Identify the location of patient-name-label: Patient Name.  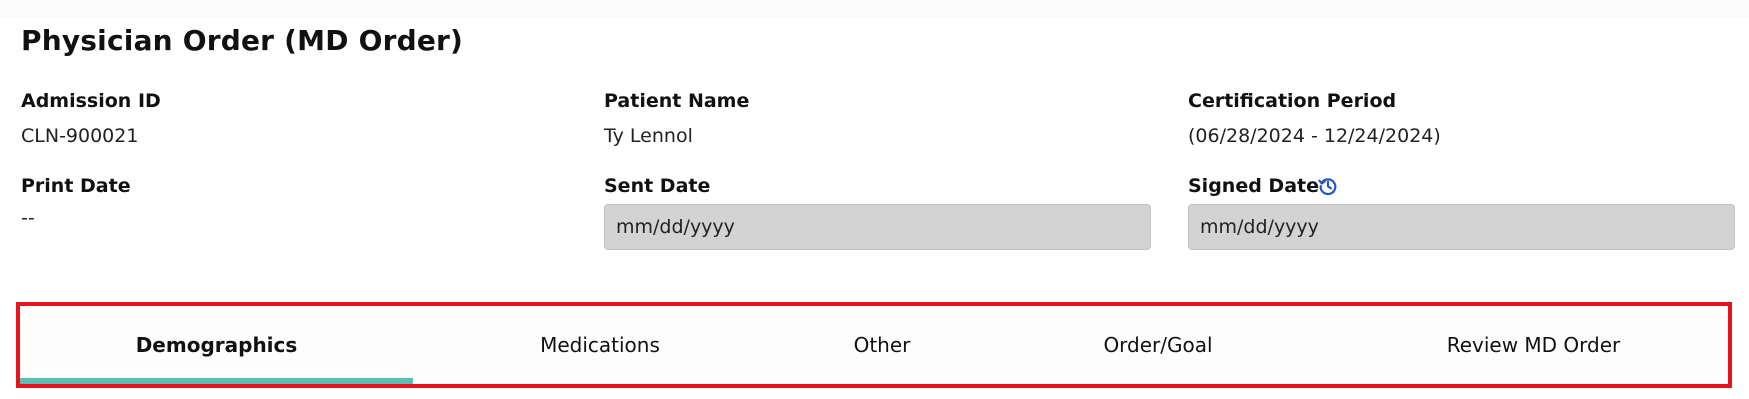
(677, 101).